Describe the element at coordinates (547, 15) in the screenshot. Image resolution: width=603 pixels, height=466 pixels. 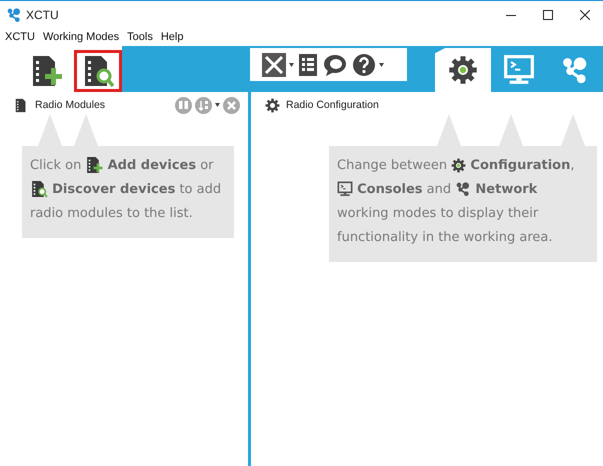
I see `maximize-icon` at that location.